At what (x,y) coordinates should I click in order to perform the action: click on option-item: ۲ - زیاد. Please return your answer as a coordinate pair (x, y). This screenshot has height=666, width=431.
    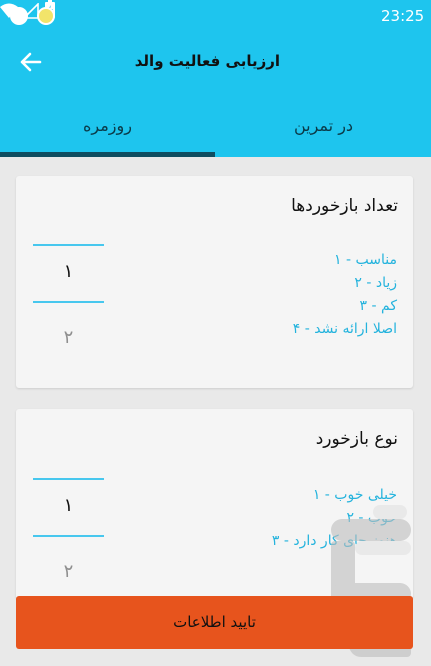
    Looking at the image, I should click on (297, 283).